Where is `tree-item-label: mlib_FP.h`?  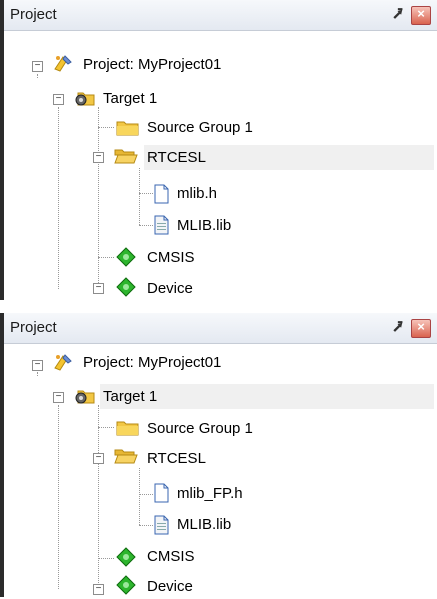 tree-item-label: mlib_FP.h is located at coordinates (210, 493).